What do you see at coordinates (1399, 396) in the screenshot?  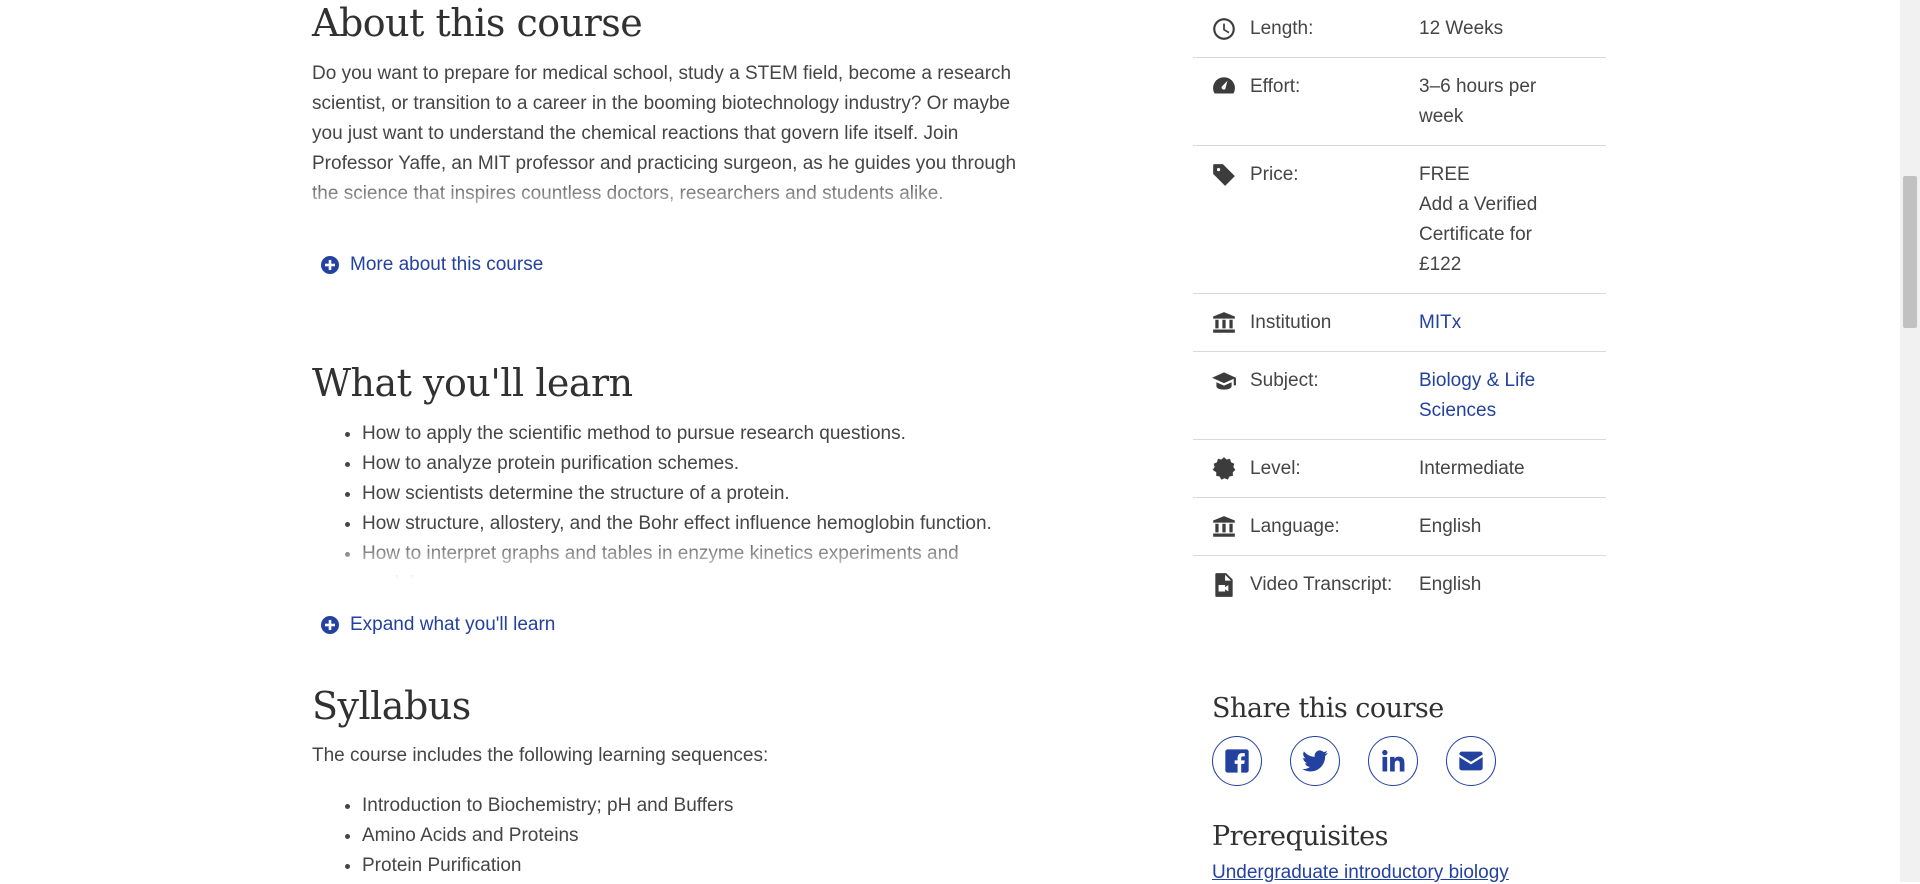 I see `detail-row-subject: Subject: Biology & Life Sciences` at bounding box center [1399, 396].